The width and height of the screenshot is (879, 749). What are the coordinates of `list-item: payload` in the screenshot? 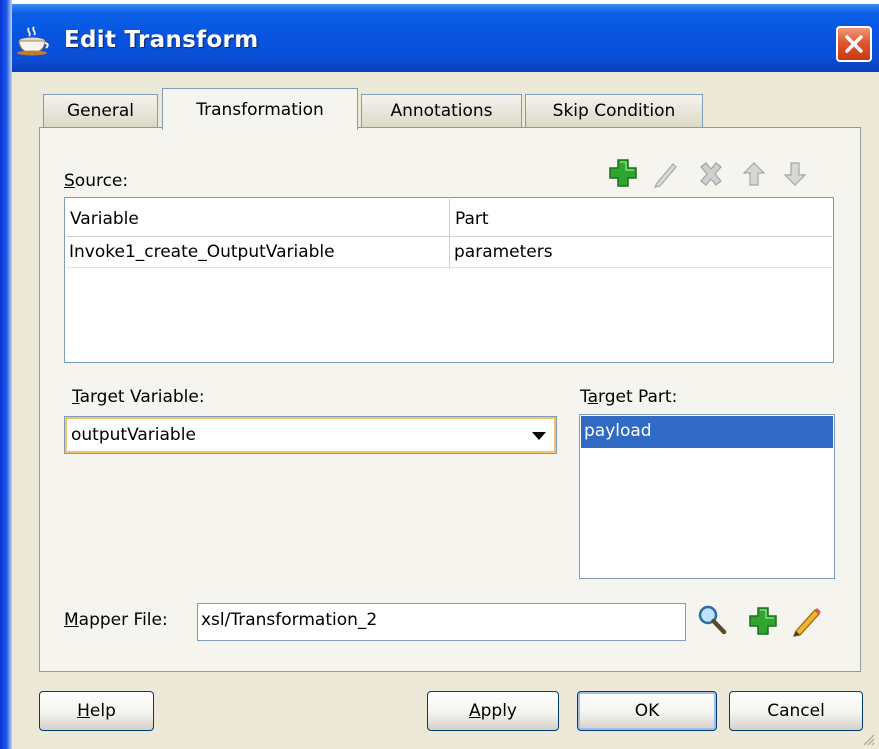 It's located at (707, 432).